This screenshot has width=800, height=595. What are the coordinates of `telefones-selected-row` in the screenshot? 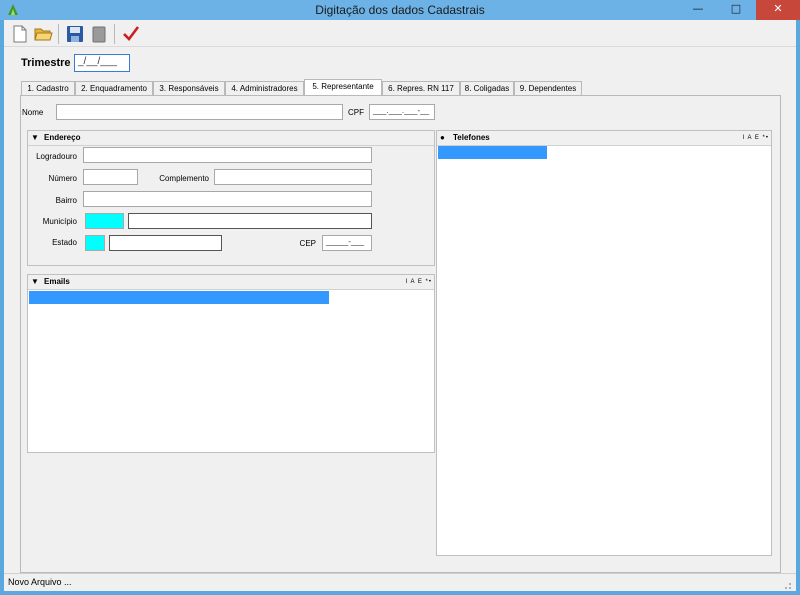 It's located at (492, 152).